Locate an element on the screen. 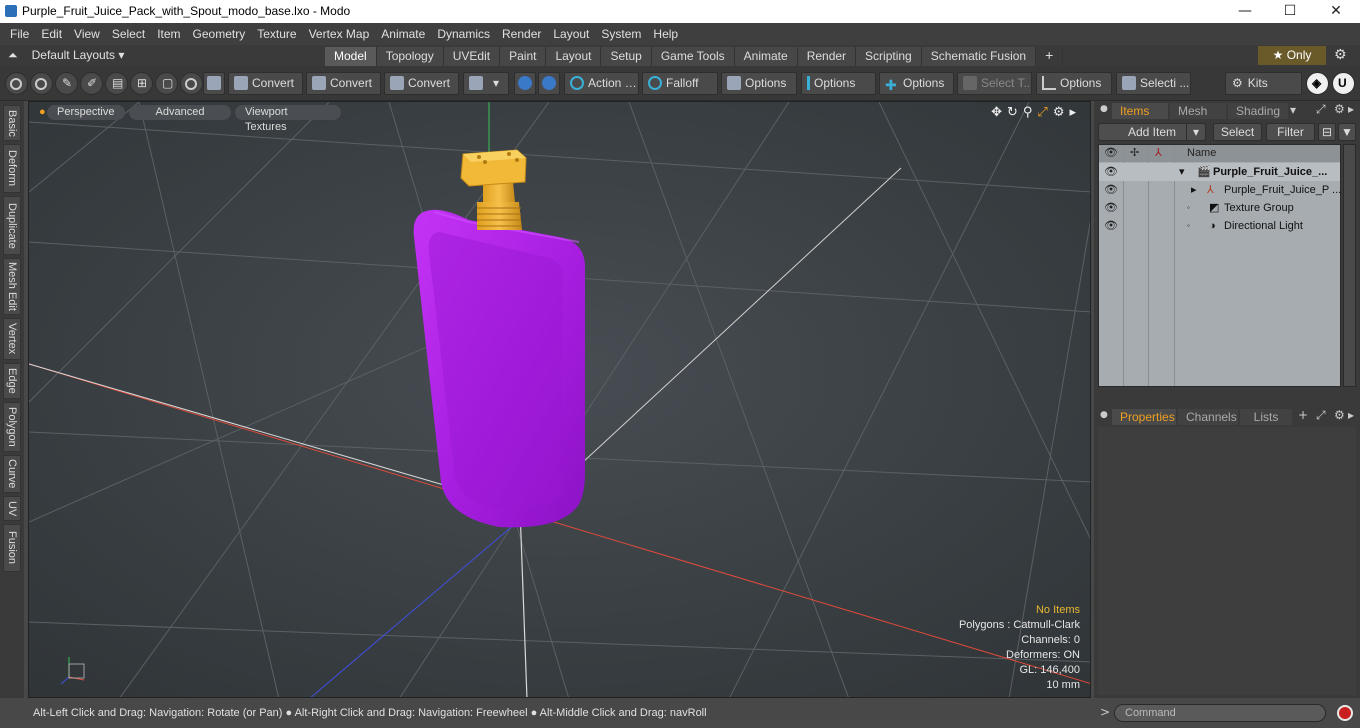 The height and width of the screenshot is (728, 1360). convert-button-2: Convert is located at coordinates (343, 83).